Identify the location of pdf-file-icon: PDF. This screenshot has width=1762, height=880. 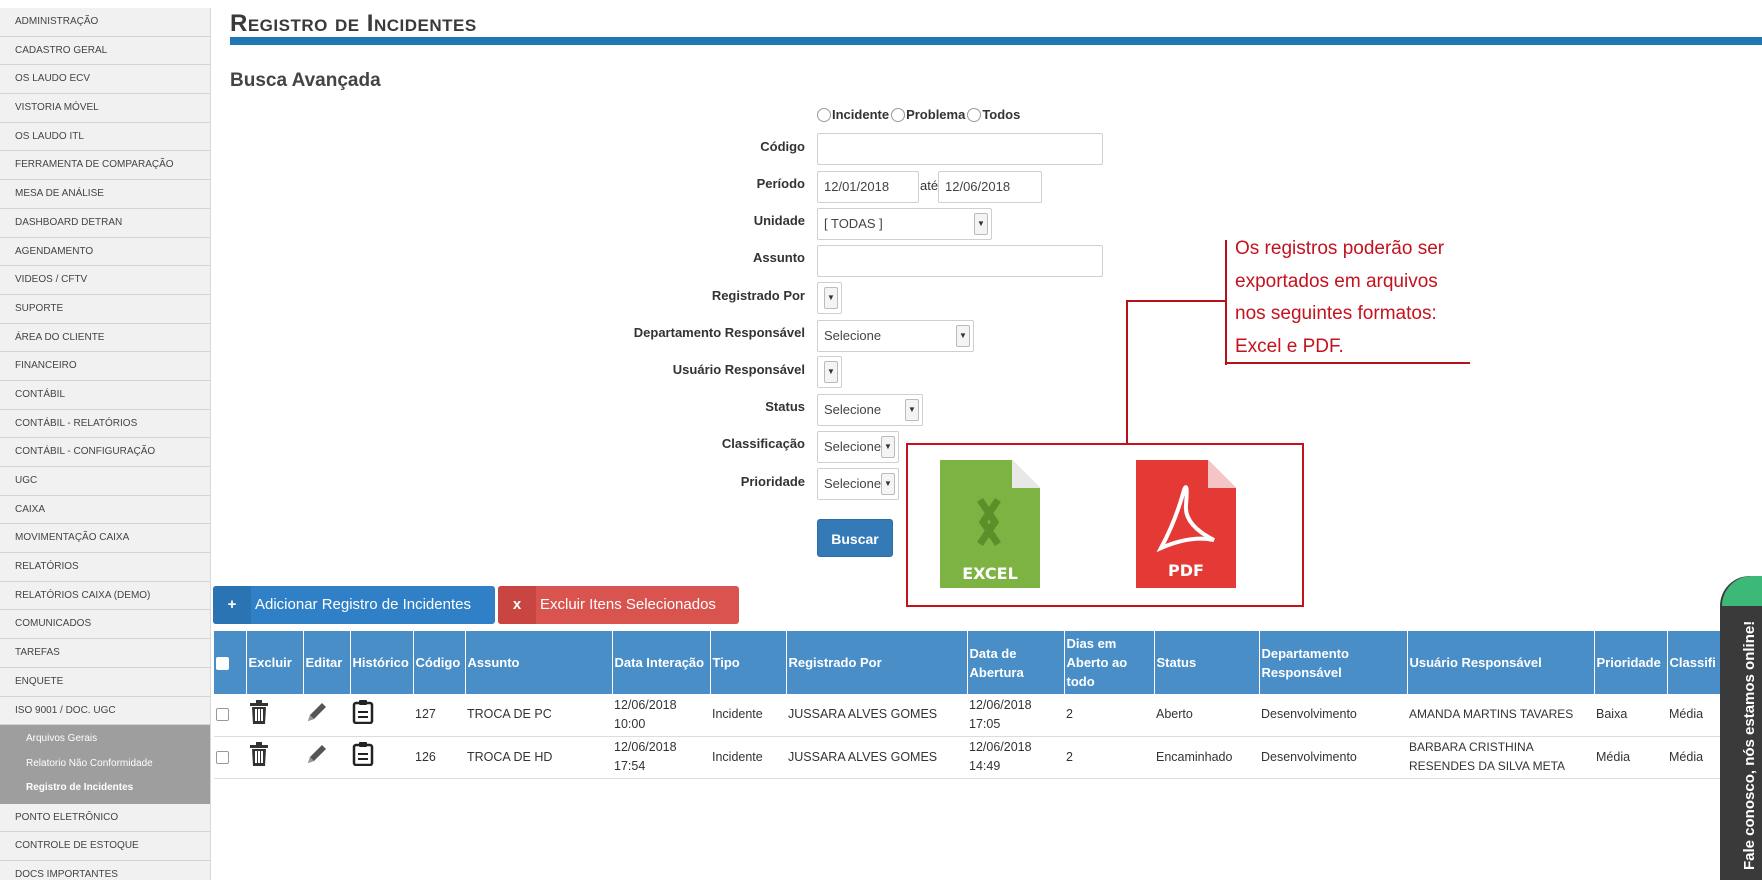
(1186, 524).